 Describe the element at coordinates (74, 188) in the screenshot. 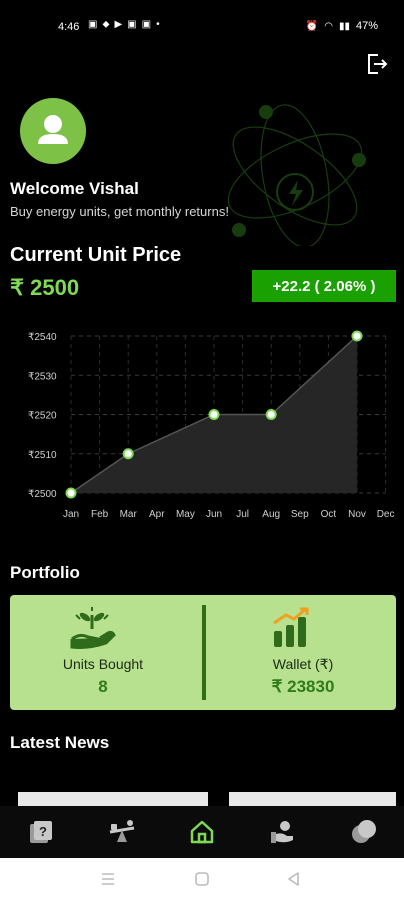

I see `welcome-text: Welcome Vishal` at that location.